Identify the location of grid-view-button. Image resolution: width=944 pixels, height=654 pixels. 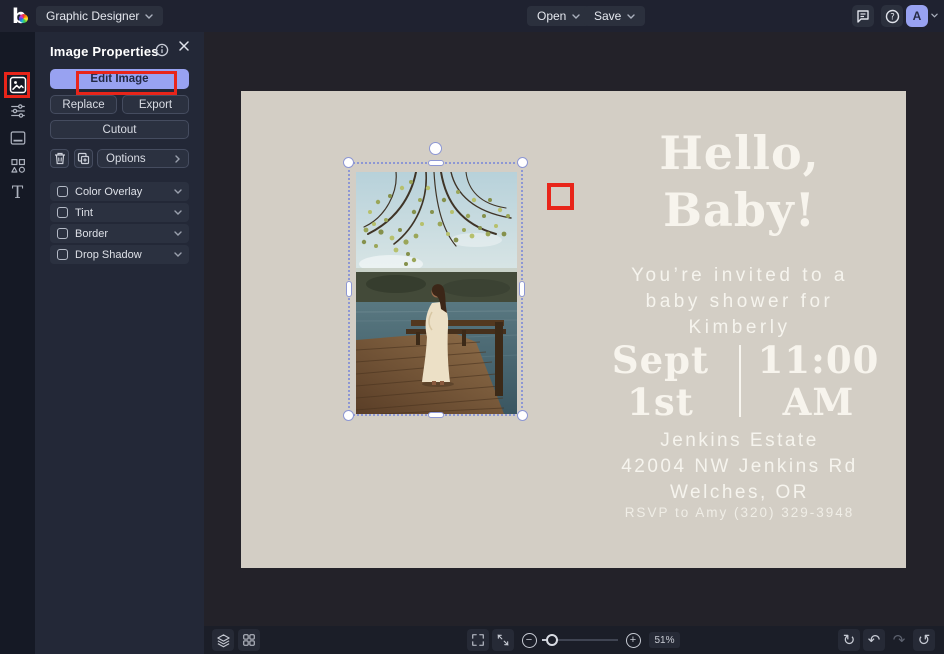
(249, 640).